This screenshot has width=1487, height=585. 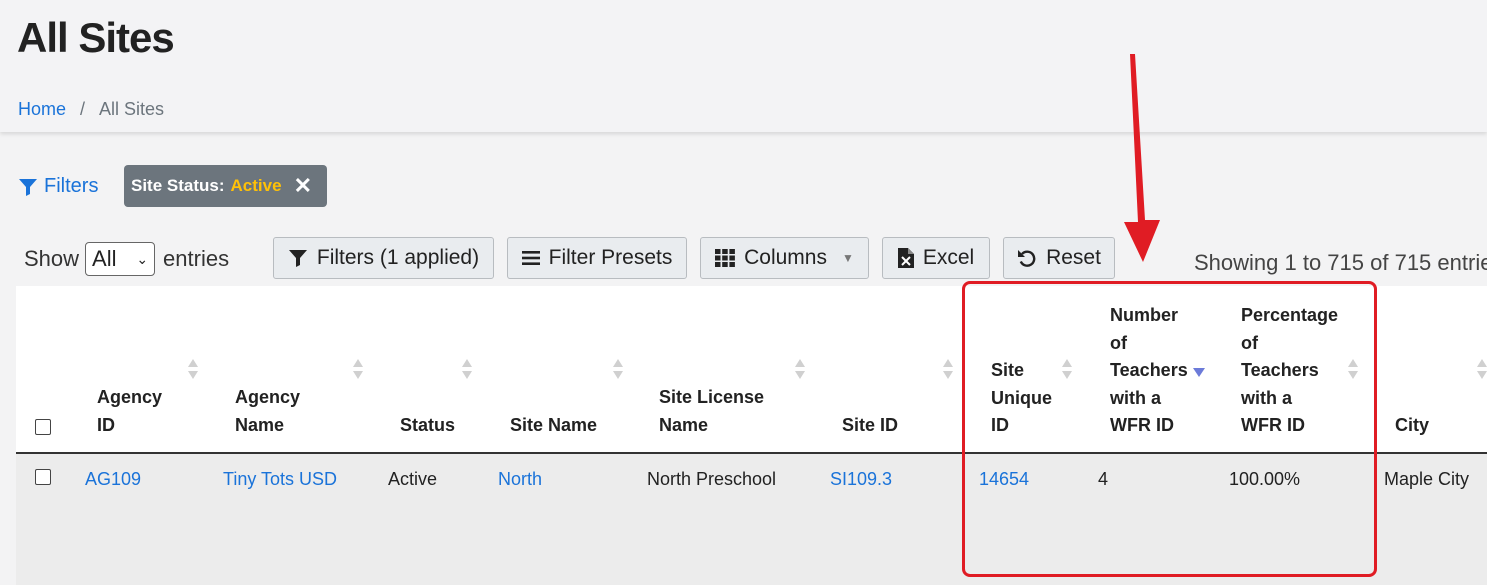 I want to click on show-prefix: Show, so click(x=52, y=258).